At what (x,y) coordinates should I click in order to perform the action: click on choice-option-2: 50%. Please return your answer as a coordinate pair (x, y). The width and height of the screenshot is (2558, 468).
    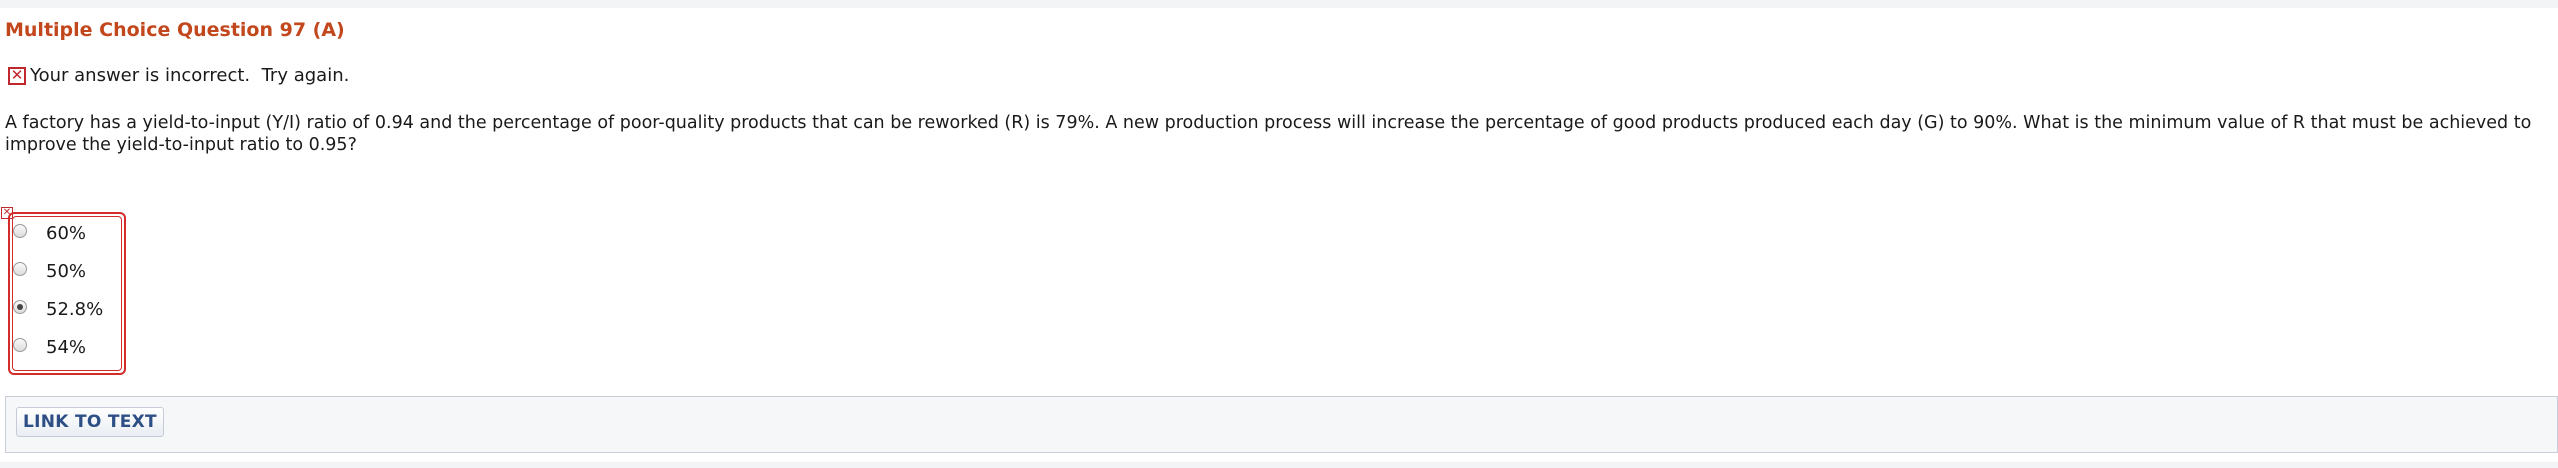
    Looking at the image, I should click on (49, 271).